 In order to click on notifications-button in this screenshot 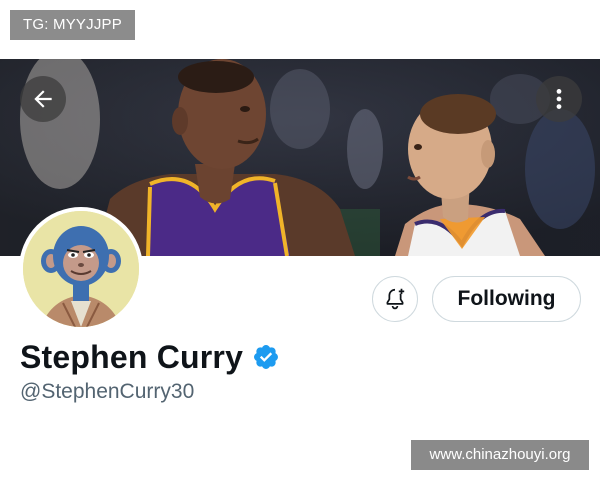, I will do `click(395, 299)`.